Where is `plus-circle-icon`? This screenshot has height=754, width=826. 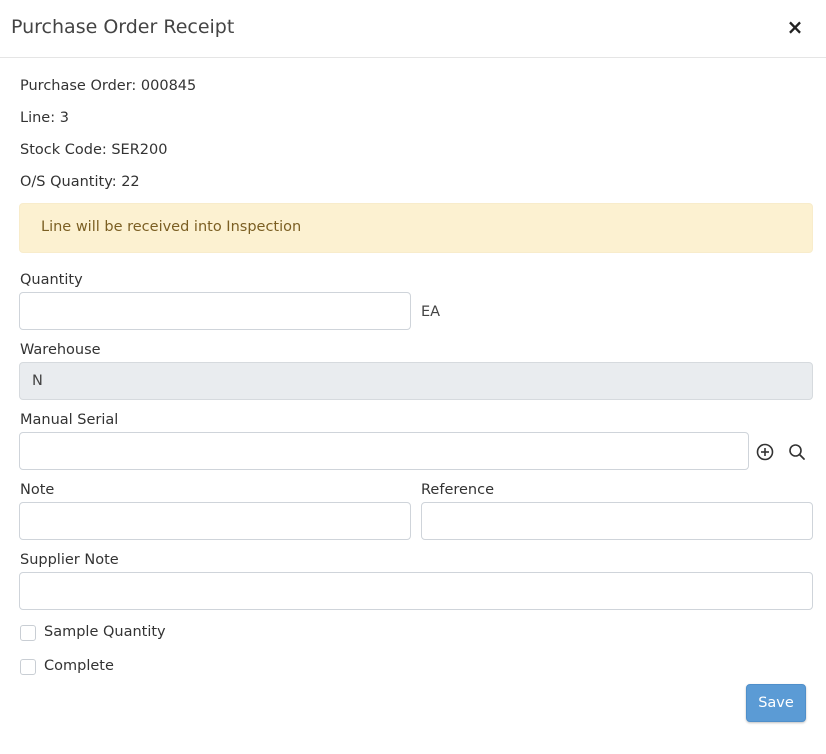
plus-circle-icon is located at coordinates (765, 452).